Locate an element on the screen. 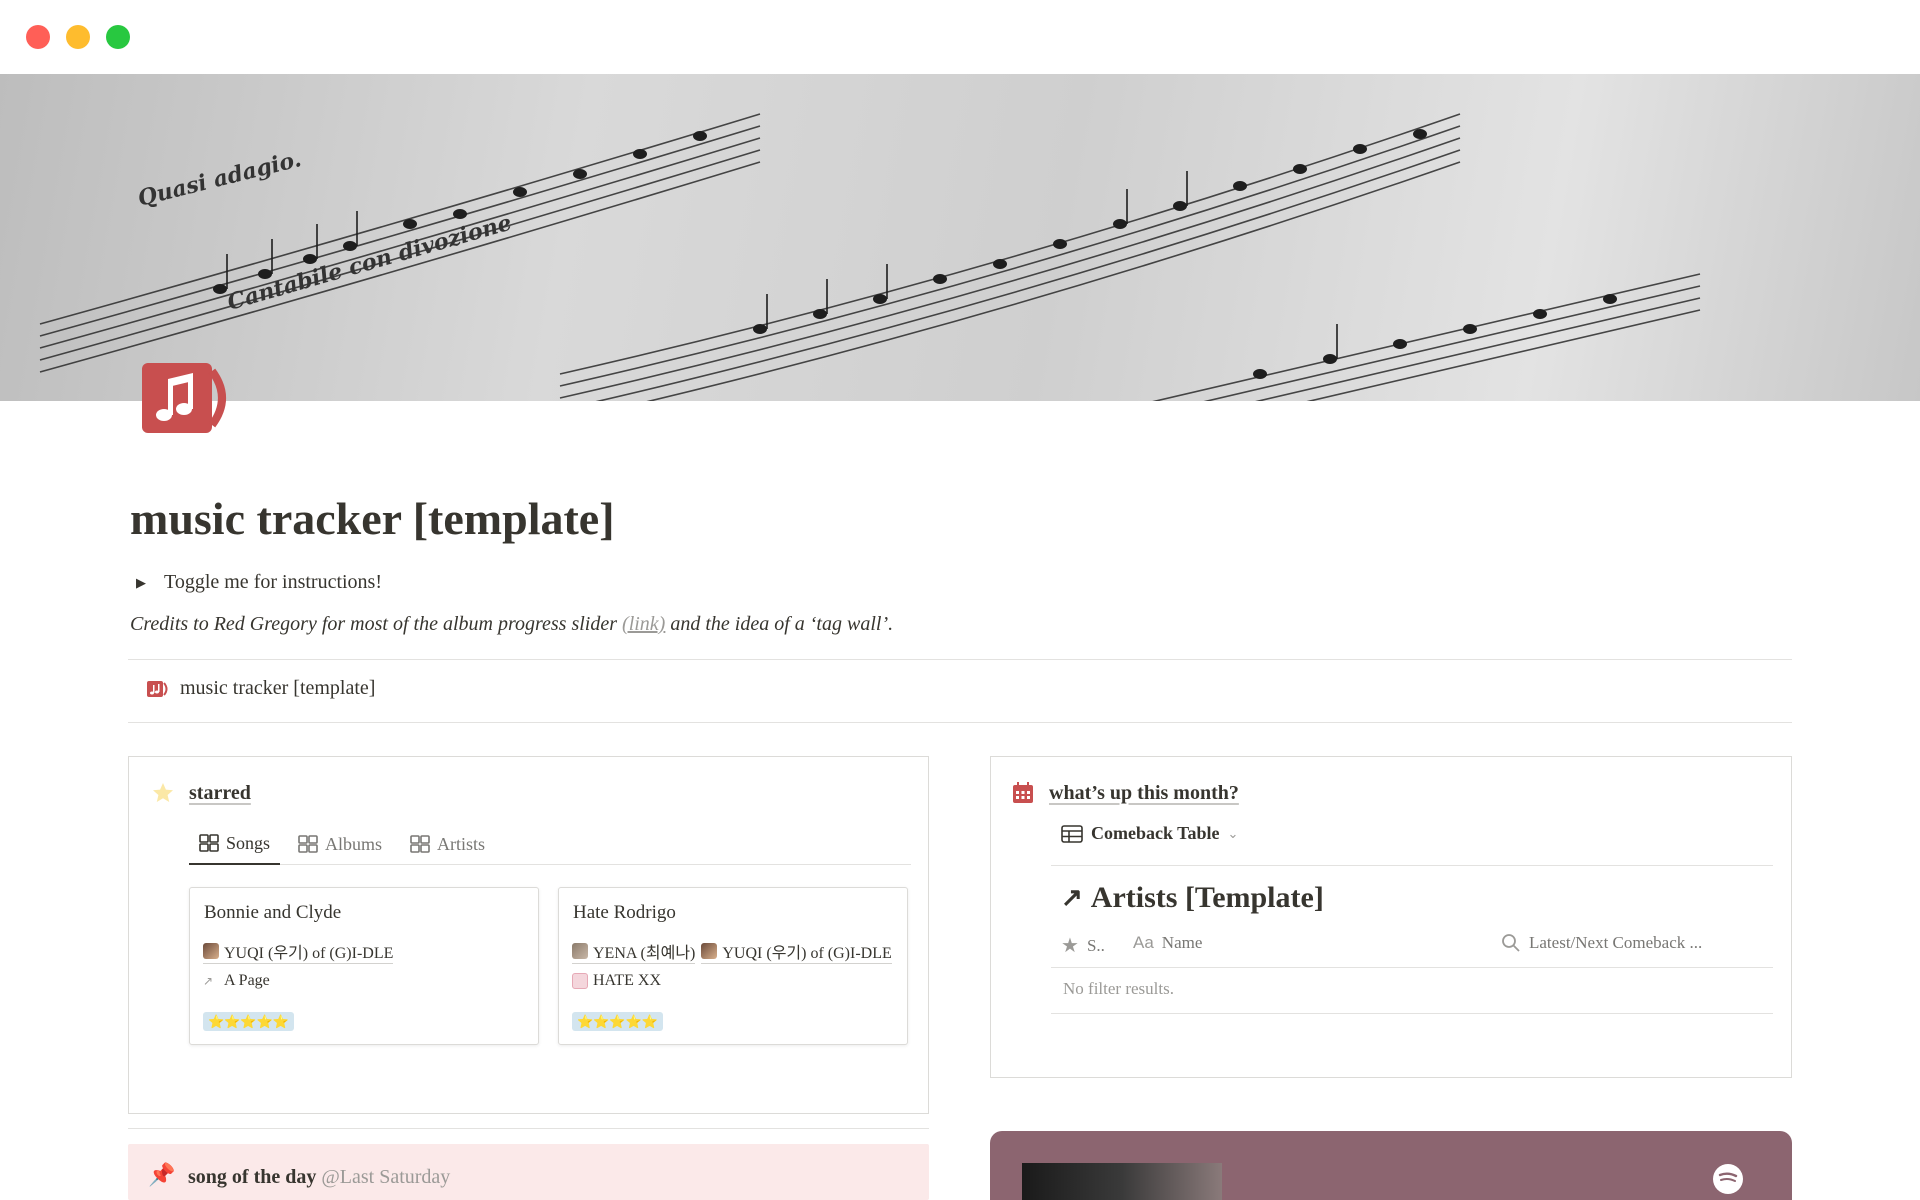 The image size is (1920, 1200). tab-albums: Albums is located at coordinates (340, 844).